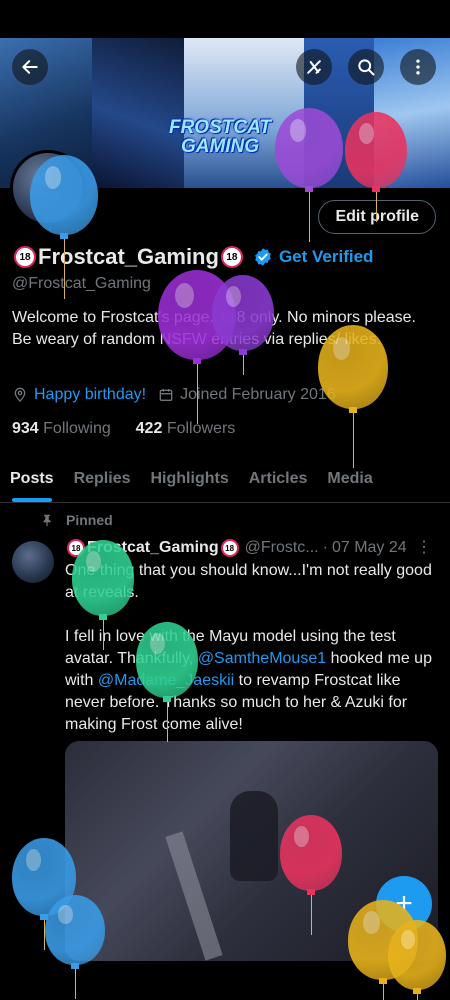 This screenshot has height=1000, width=450. I want to click on banner-logo: FROSTCAT GAMING, so click(220, 137).